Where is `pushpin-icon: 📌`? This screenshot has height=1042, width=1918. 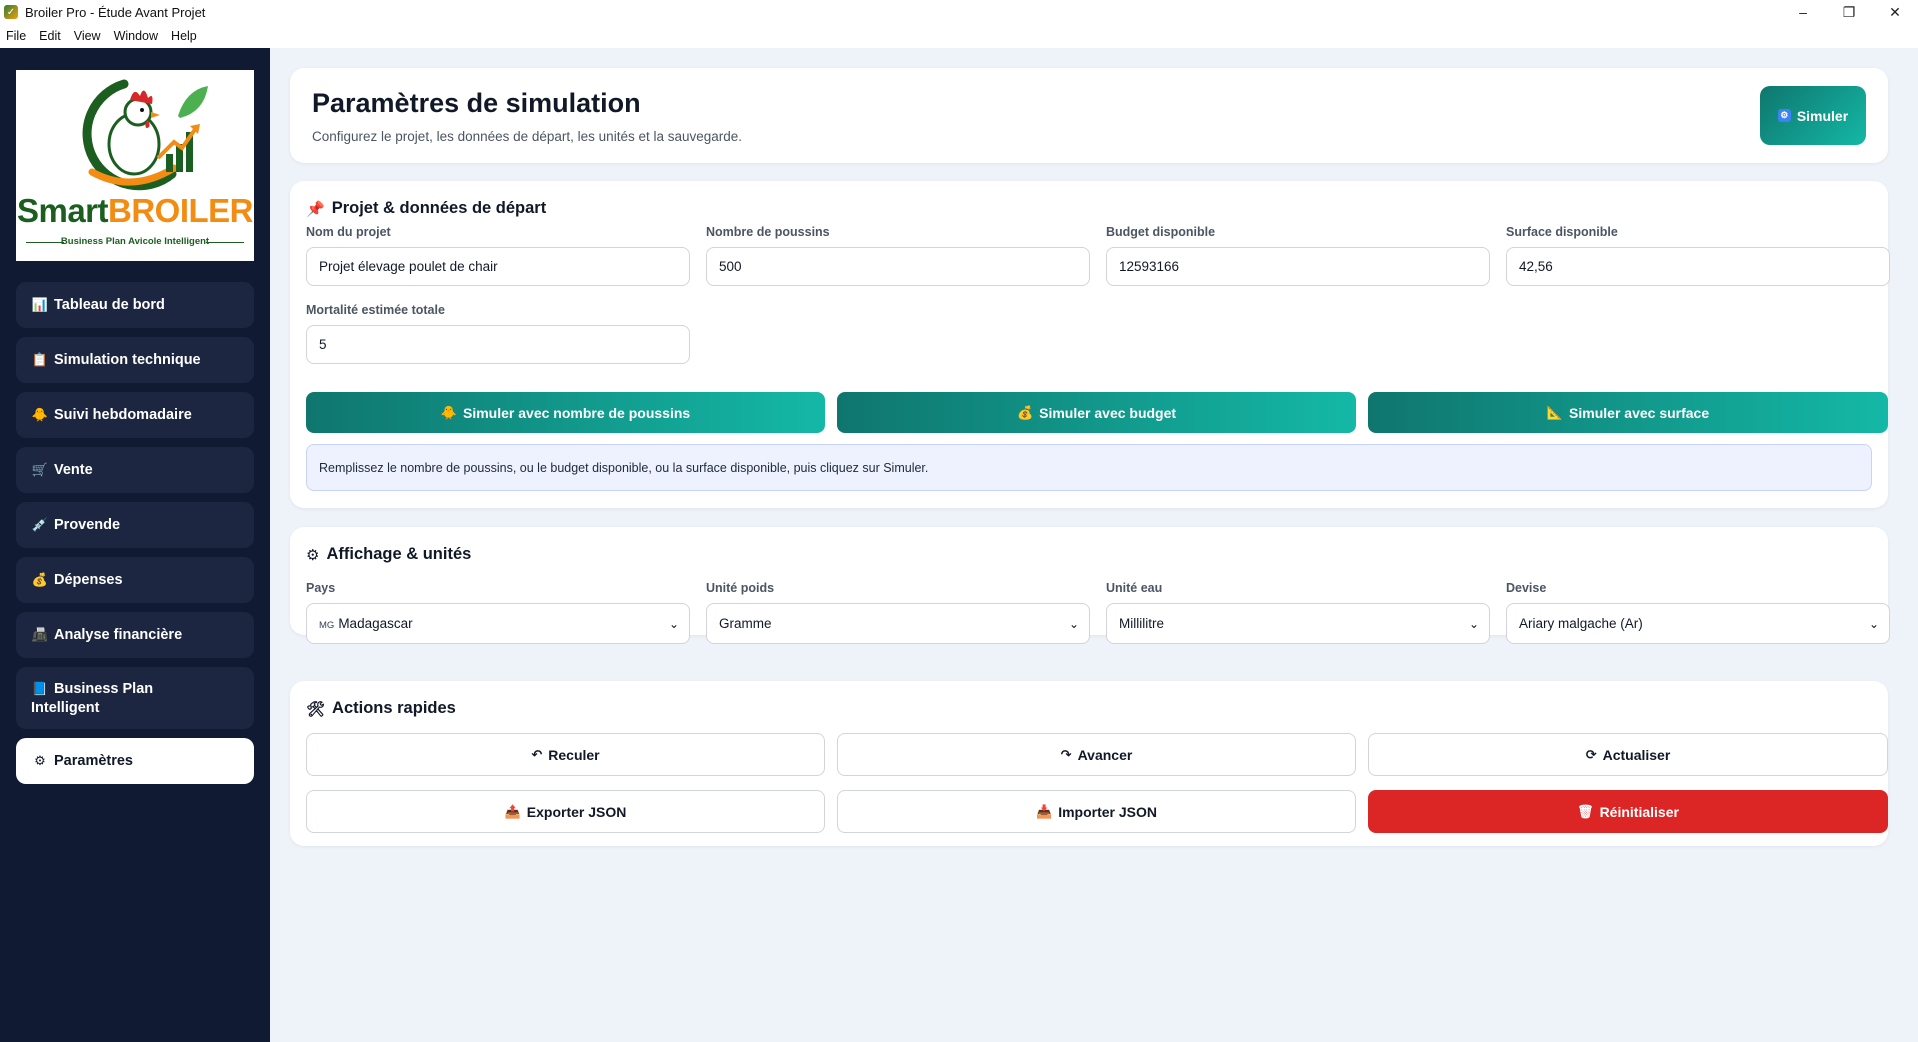 pushpin-icon: 📌 is located at coordinates (315, 209).